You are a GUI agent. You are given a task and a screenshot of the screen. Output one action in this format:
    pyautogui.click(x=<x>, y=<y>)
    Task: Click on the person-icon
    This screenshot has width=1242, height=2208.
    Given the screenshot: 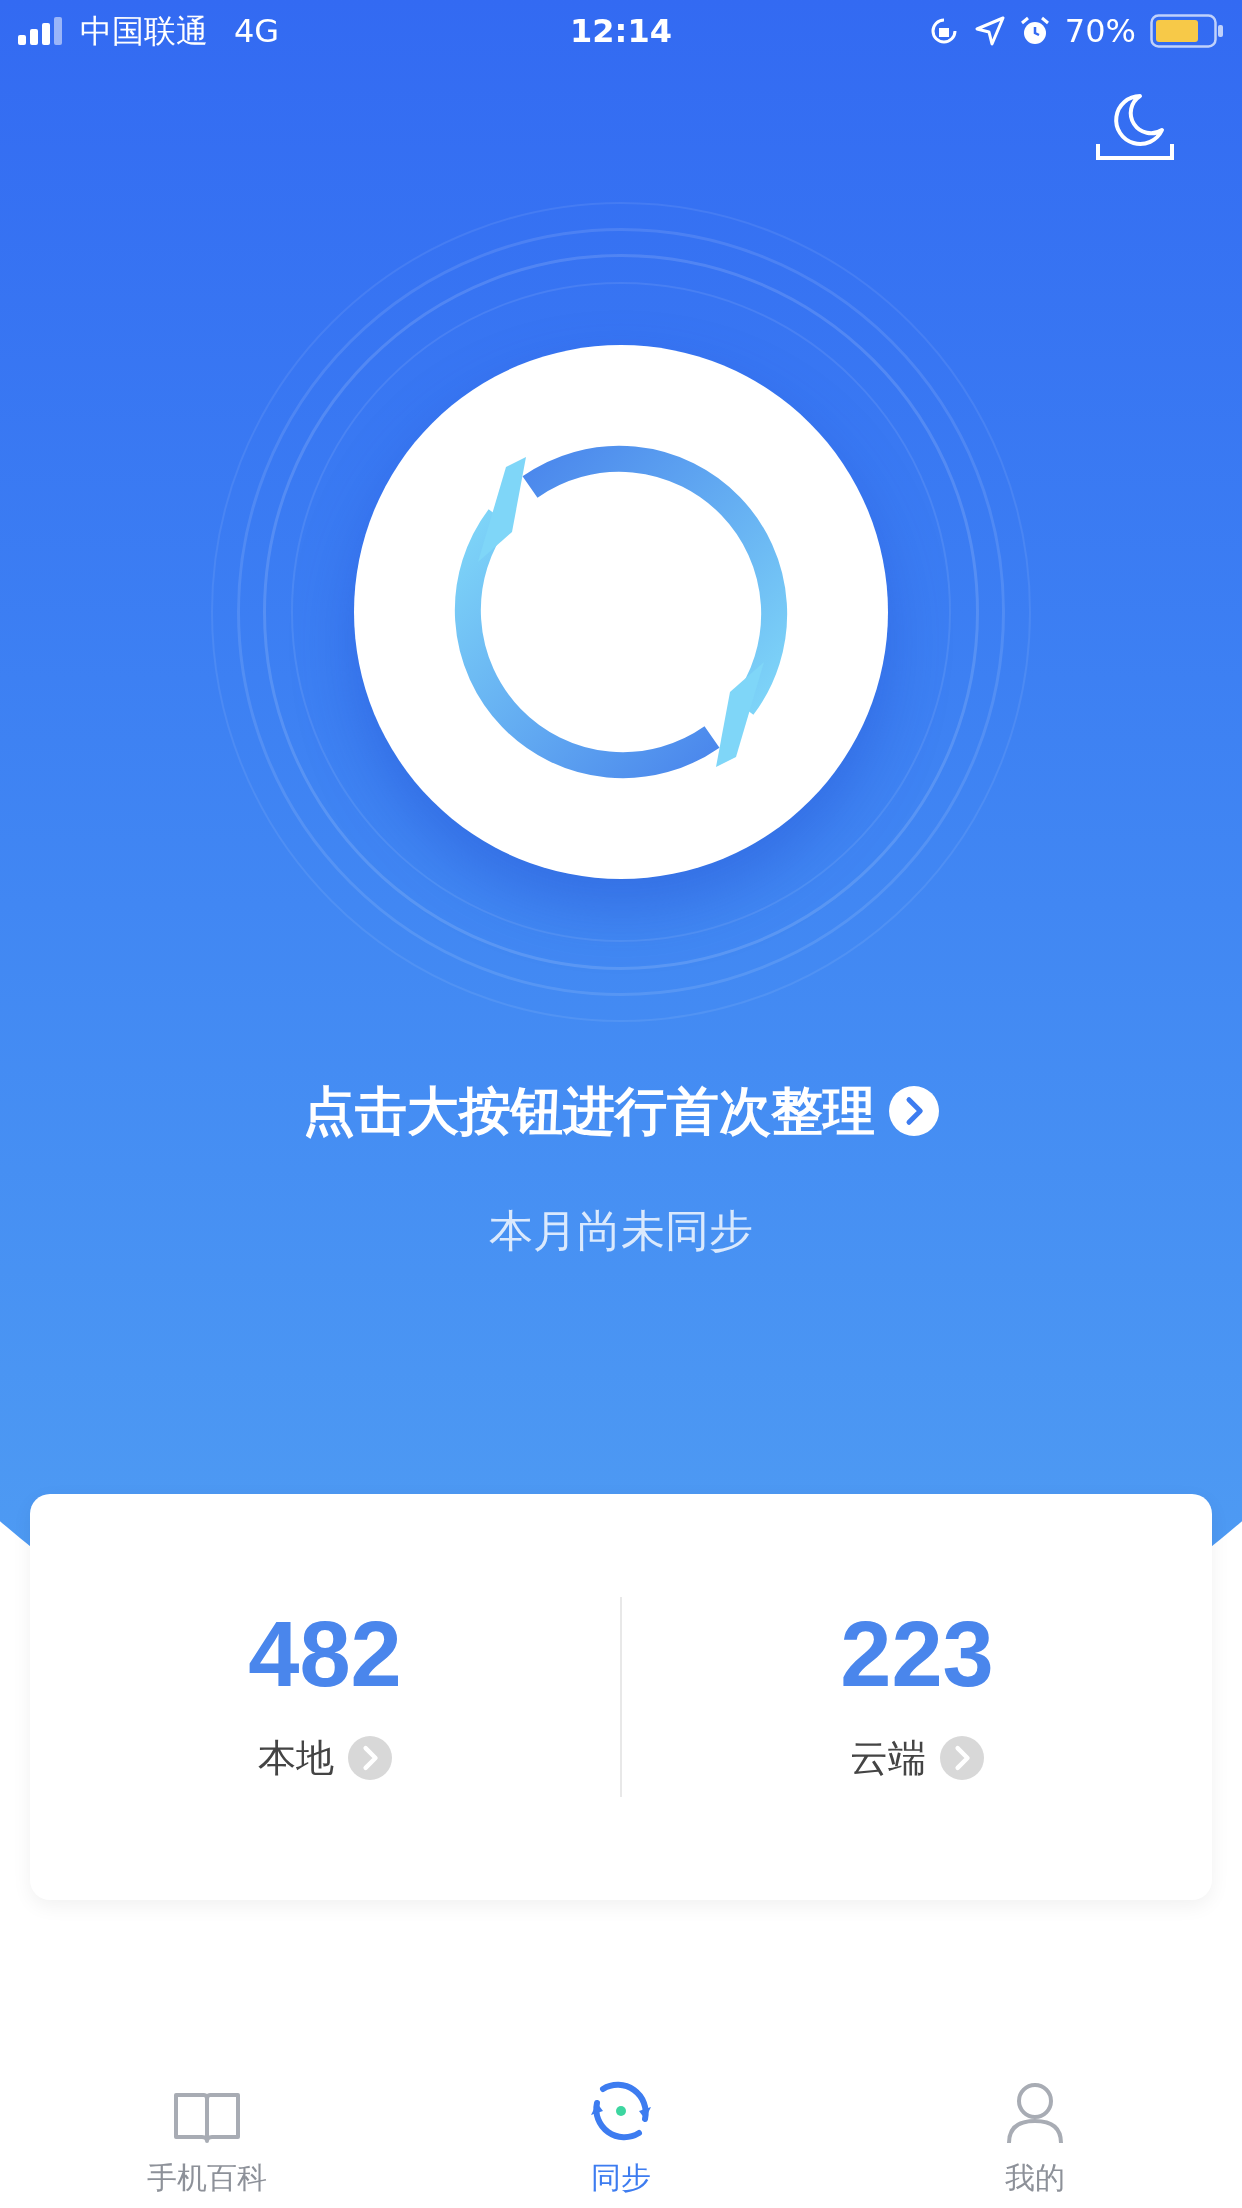 What is the action you would take?
    pyautogui.click(x=1035, y=2113)
    